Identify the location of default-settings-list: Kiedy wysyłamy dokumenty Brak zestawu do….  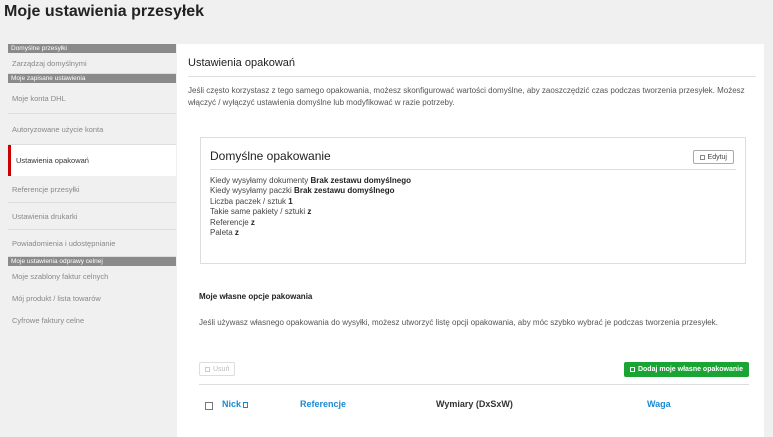
(310, 207).